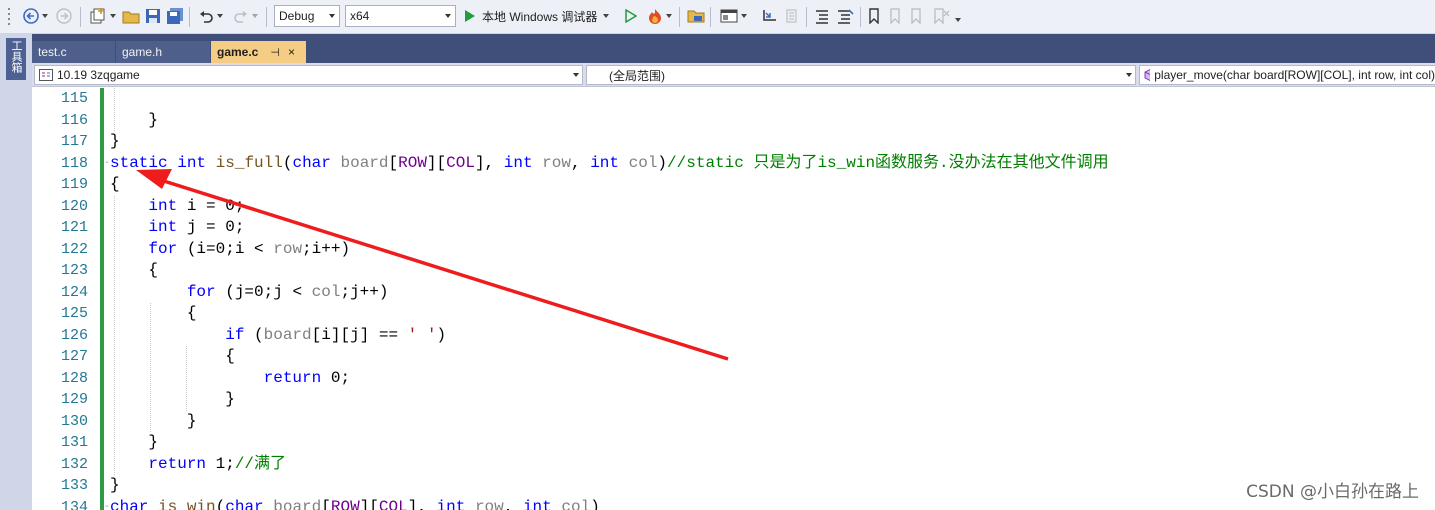  I want to click on project-icon, so click(46, 75).